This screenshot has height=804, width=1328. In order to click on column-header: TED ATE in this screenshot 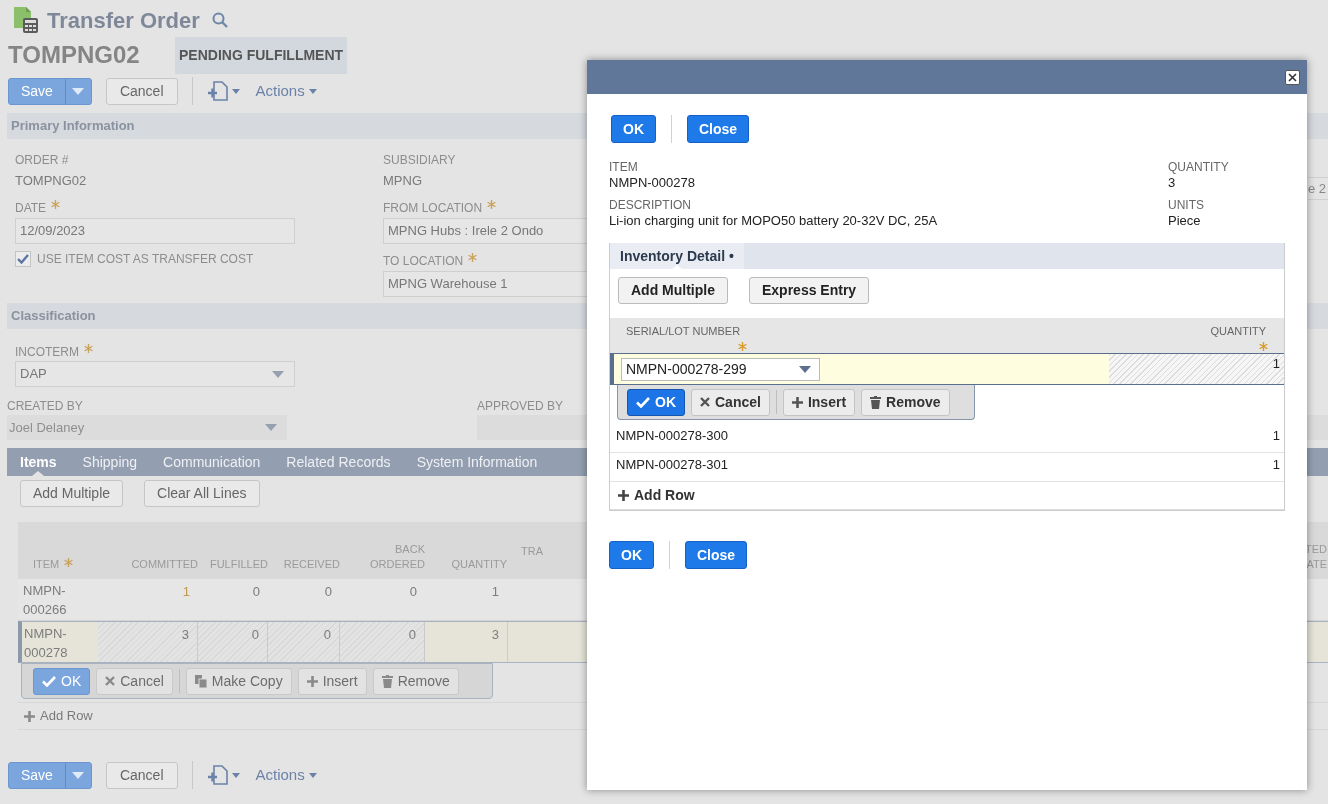, I will do `click(1316, 557)`.